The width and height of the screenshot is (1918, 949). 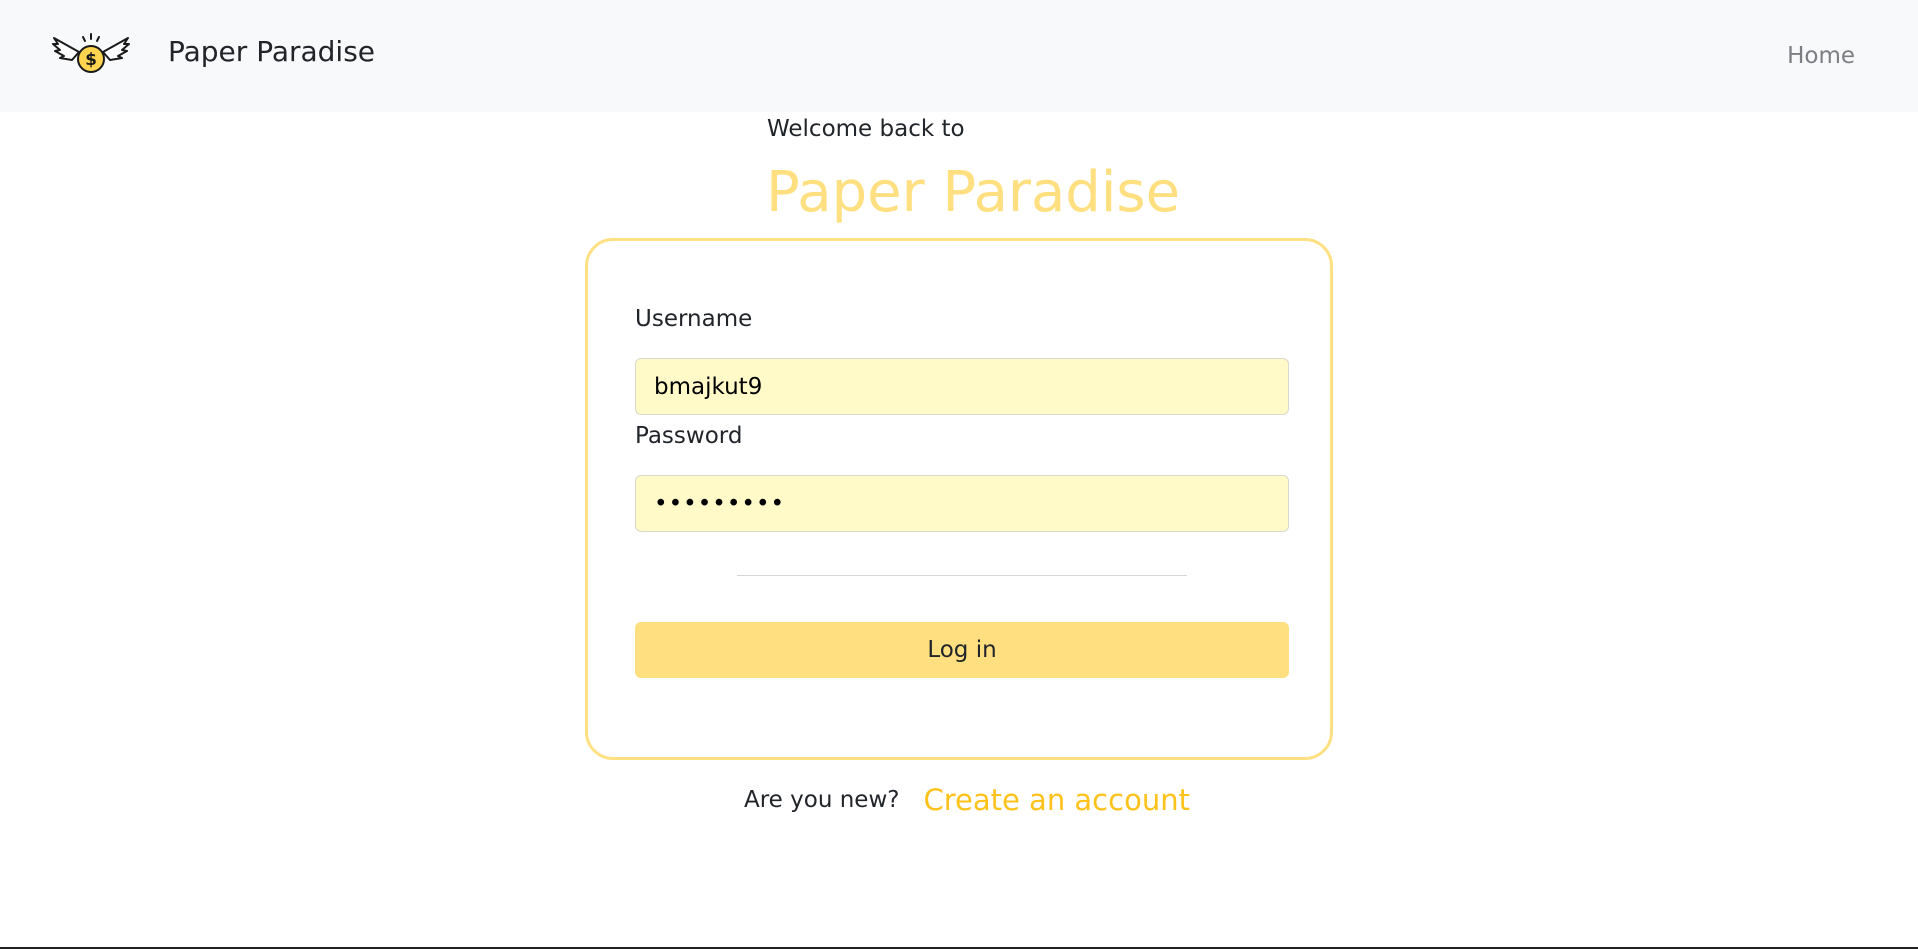 I want to click on login-button: Log in, so click(x=962, y=650).